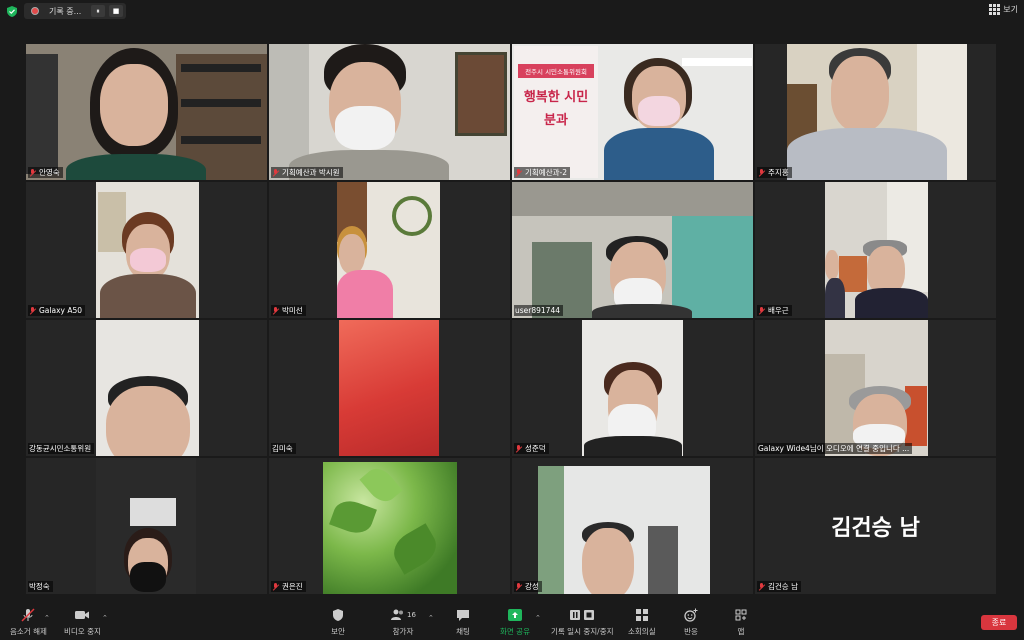  I want to click on security-button: 보안, so click(338, 622).